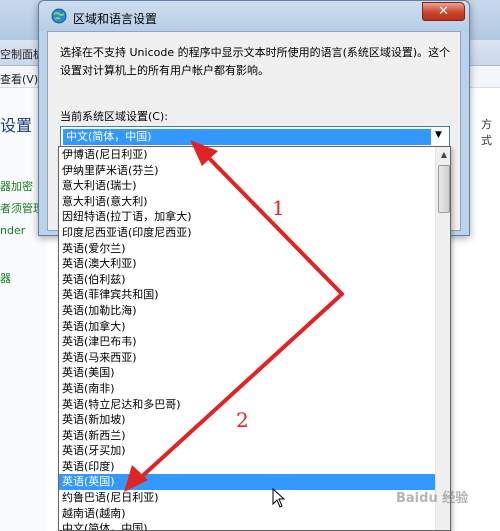 This screenshot has width=500, height=531. What do you see at coordinates (5, 278) in the screenshot?
I see `nav-link-device: 器` at bounding box center [5, 278].